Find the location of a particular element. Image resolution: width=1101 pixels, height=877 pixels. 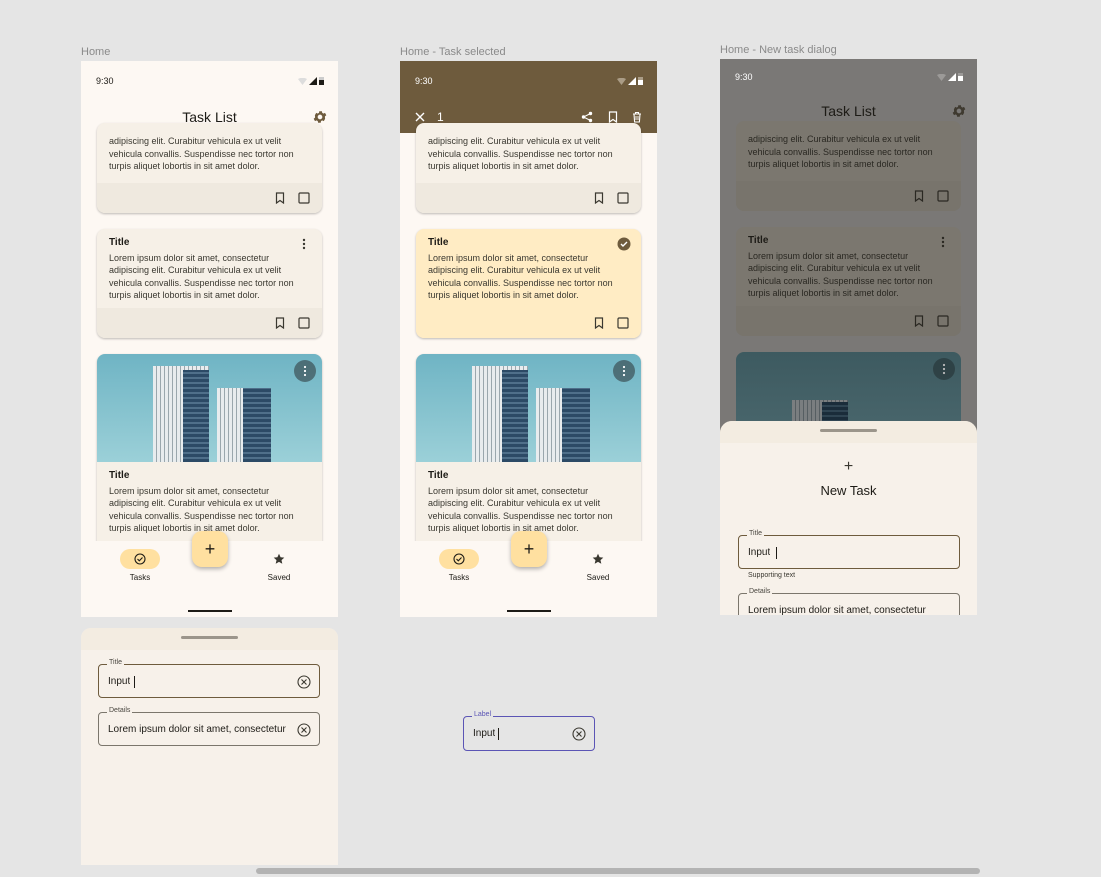

building-left-dark is located at coordinates (515, 416).